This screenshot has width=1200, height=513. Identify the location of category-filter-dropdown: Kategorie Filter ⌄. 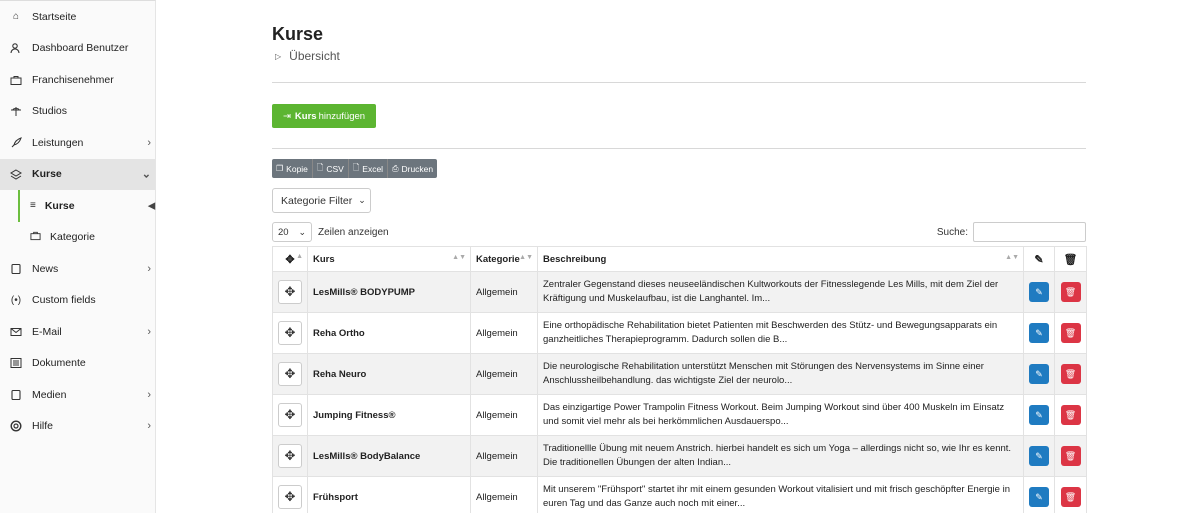
(321, 200).